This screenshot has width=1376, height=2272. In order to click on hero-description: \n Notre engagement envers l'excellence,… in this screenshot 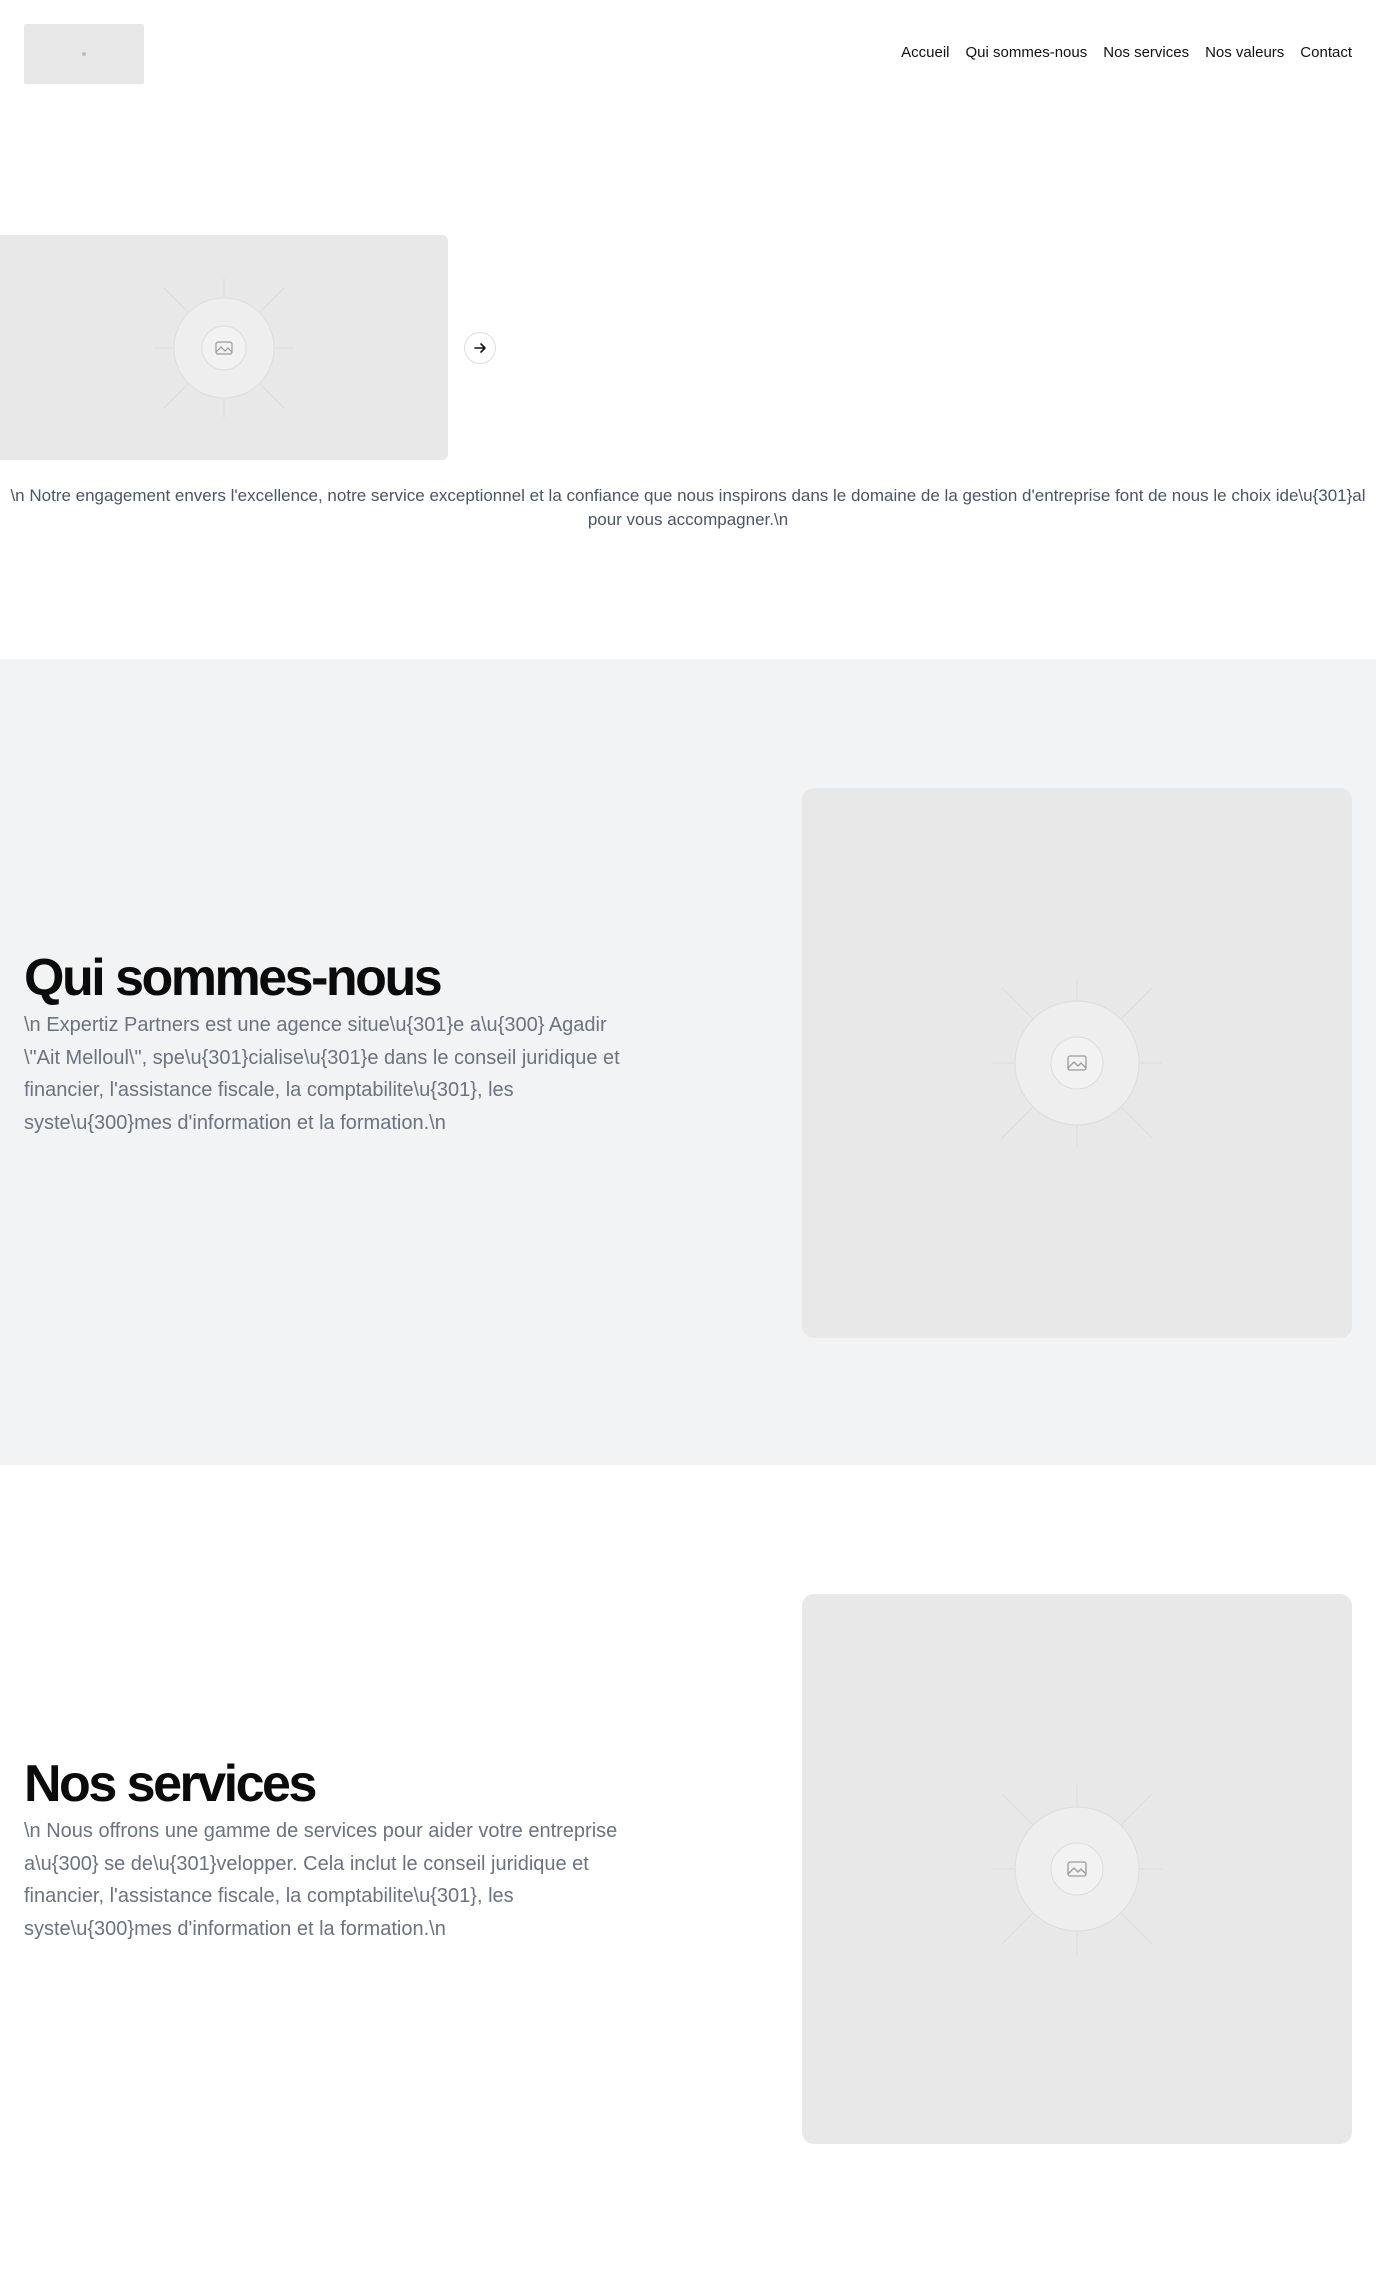, I will do `click(688, 507)`.